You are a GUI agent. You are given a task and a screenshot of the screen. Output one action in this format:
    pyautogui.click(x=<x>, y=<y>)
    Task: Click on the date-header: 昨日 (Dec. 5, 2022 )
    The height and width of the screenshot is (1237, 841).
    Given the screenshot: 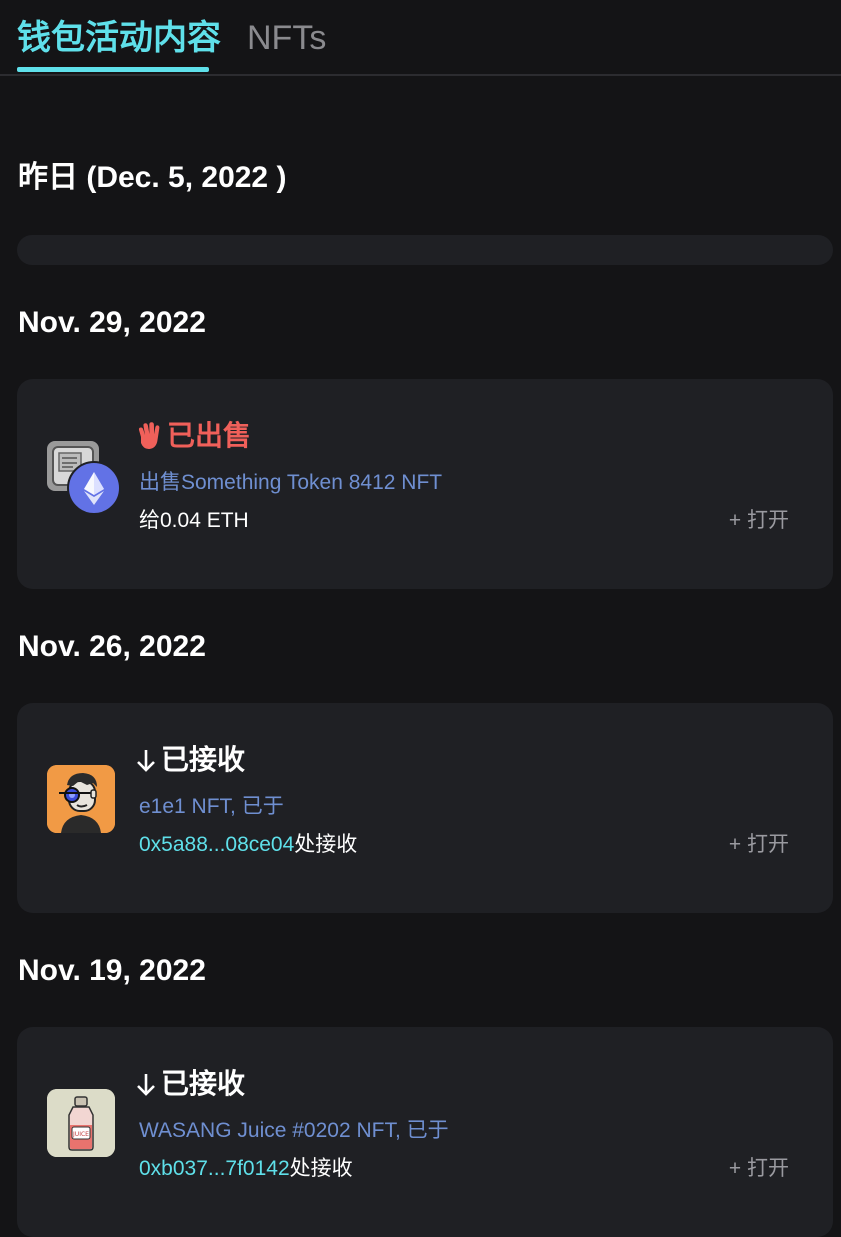 What is the action you would take?
    pyautogui.click(x=152, y=177)
    